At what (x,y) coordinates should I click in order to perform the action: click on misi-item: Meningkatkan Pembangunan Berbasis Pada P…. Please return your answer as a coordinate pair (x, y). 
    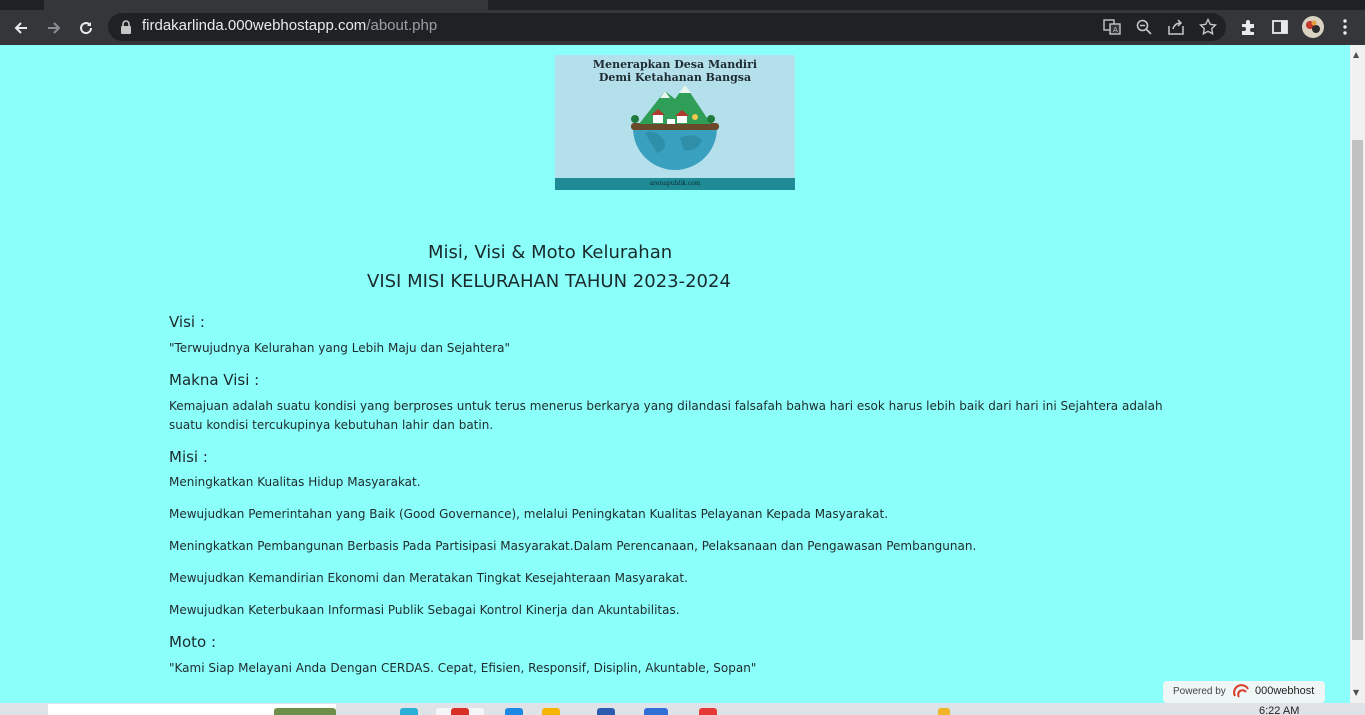
    Looking at the image, I should click on (573, 546).